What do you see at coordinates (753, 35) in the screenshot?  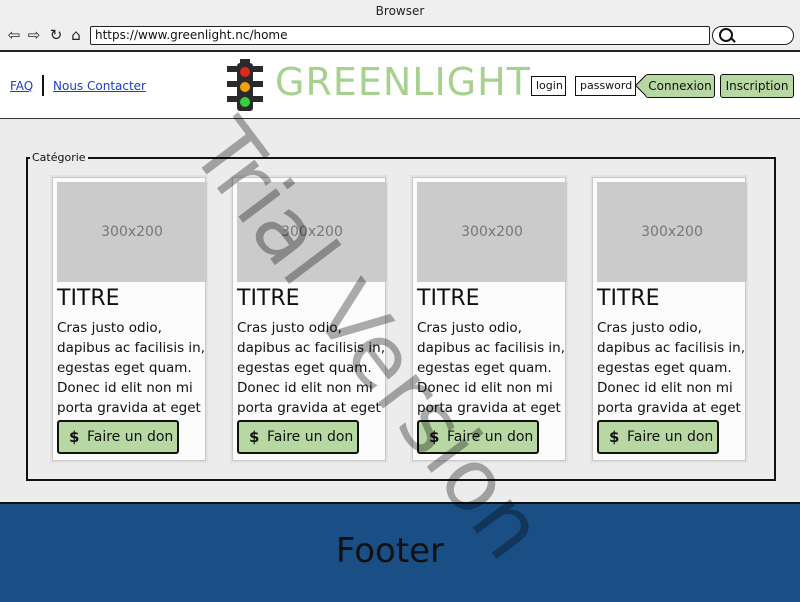 I see `browser-search-field` at bounding box center [753, 35].